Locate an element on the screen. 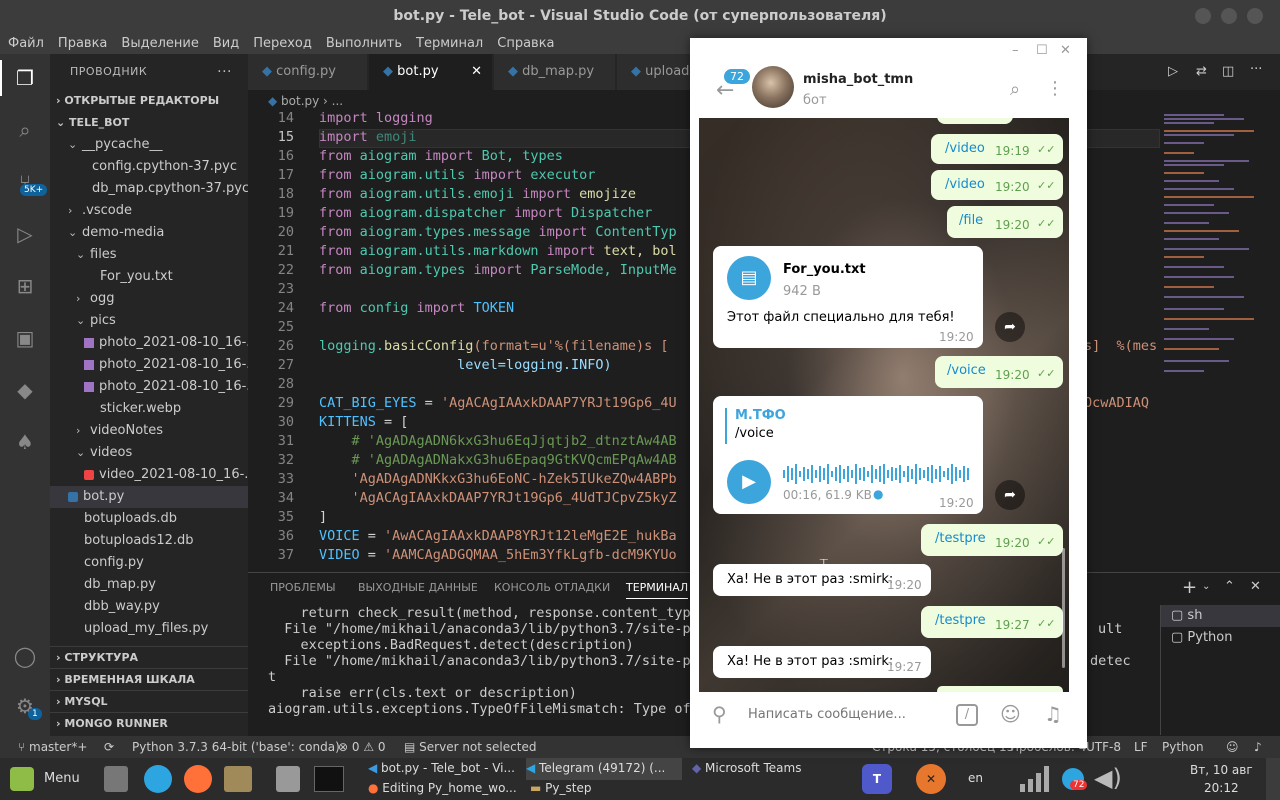 This screenshot has width=1280, height=800. sync-icon: ⟳ is located at coordinates (109, 747).